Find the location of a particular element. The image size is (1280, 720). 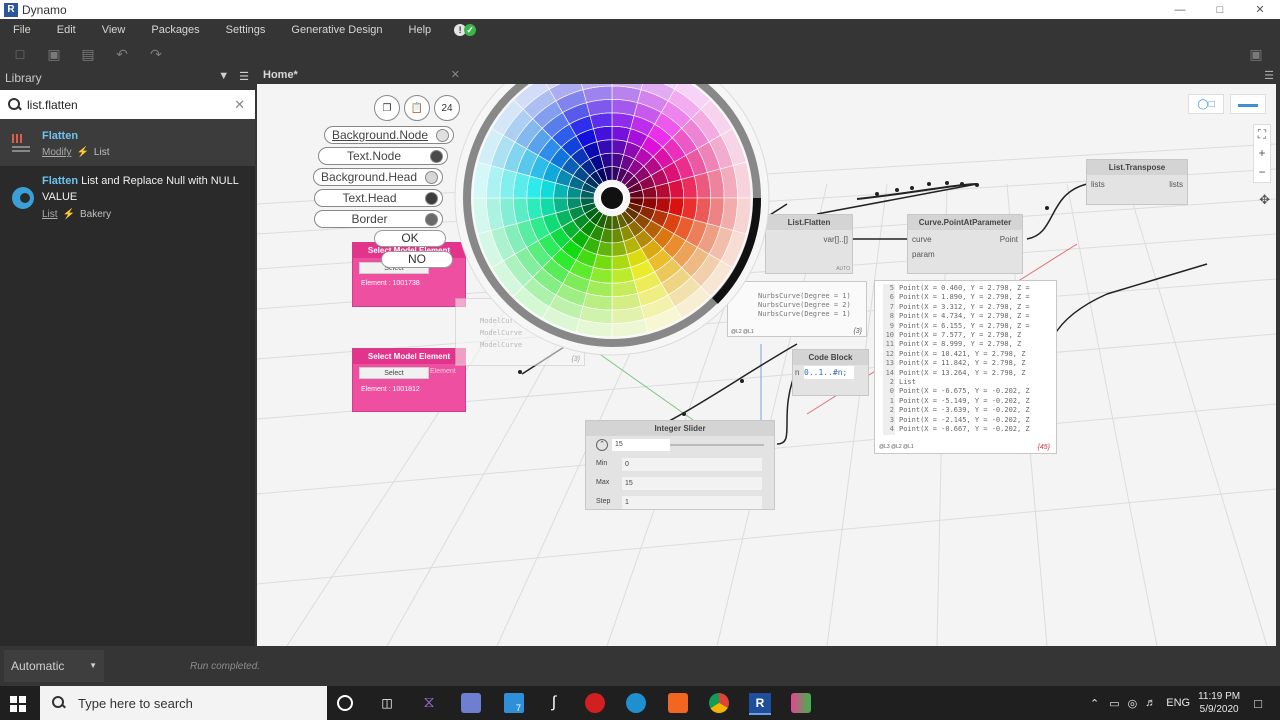

zoom-controls: ⛶ + − is located at coordinates (1262, 153).